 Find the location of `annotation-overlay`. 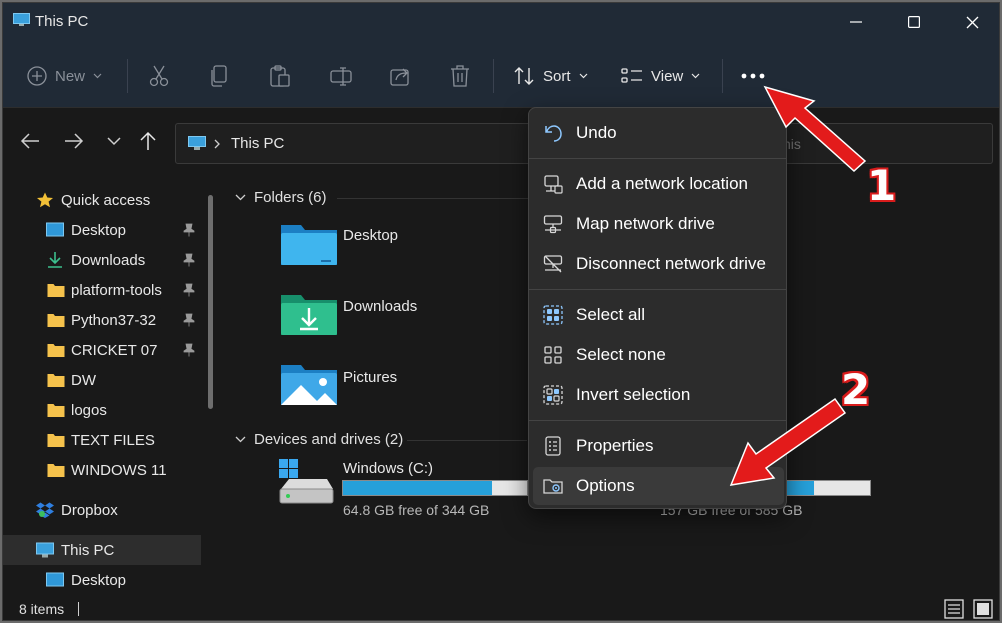

annotation-overlay is located at coordinates (798, 285).